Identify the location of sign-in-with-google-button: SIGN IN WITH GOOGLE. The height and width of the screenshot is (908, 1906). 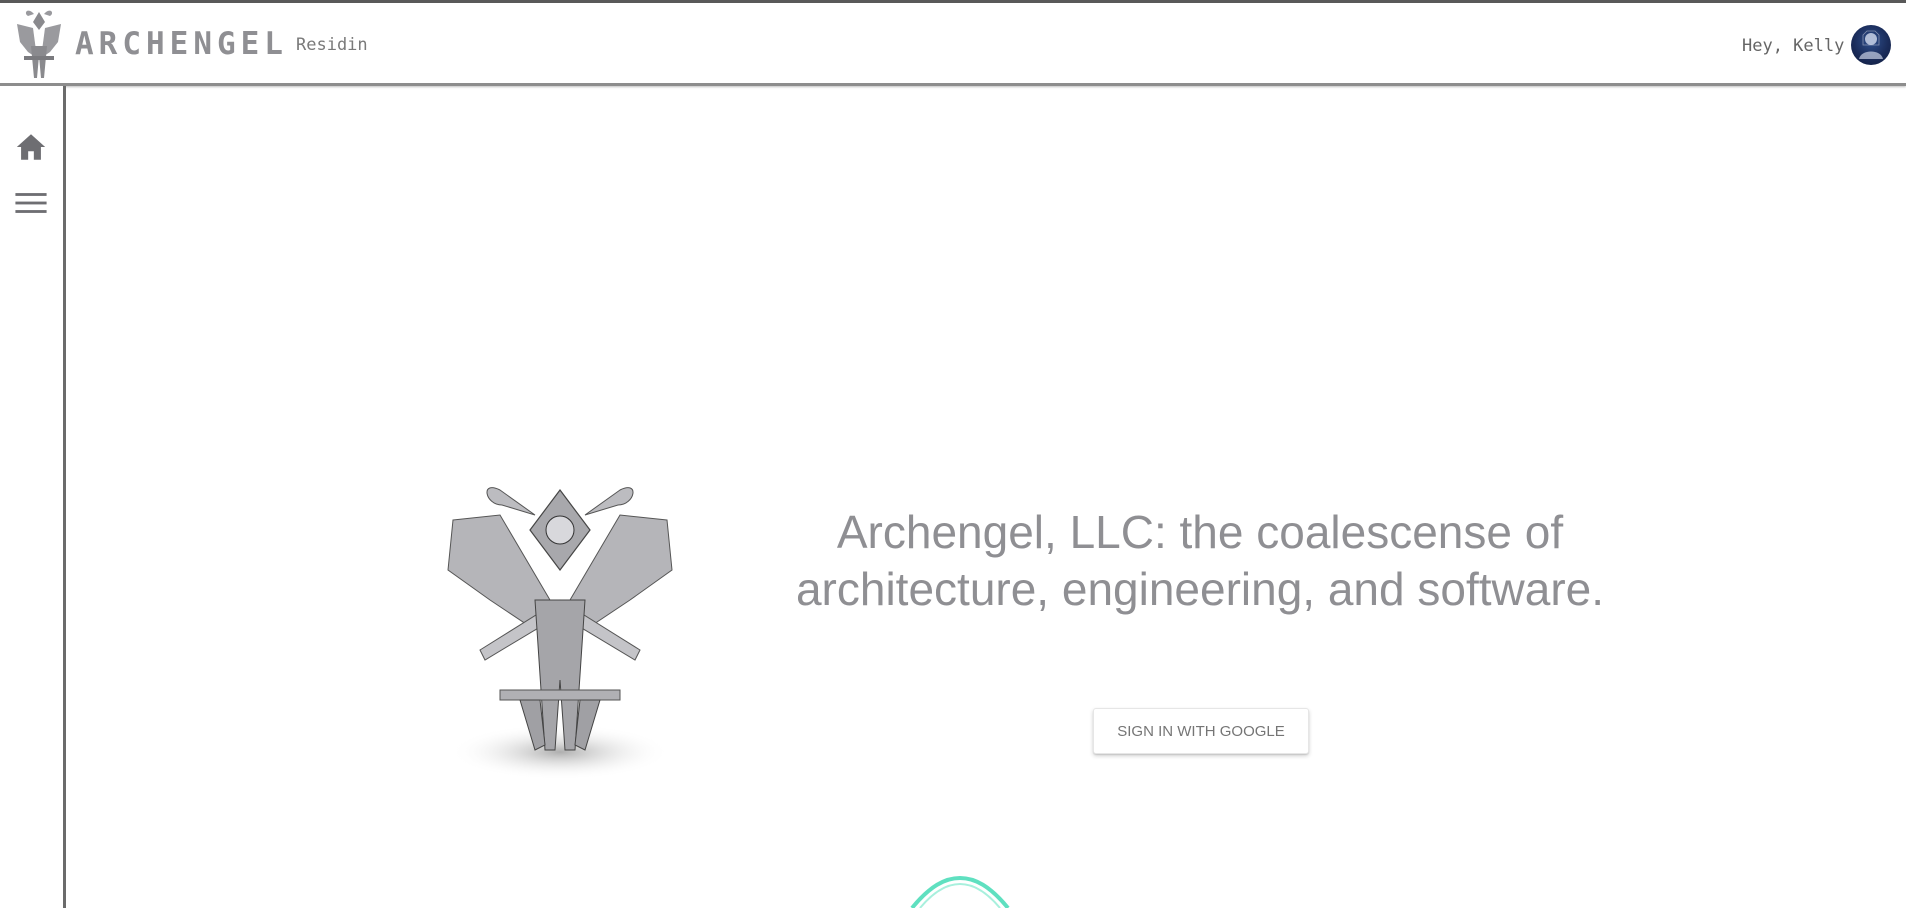
(1201, 731).